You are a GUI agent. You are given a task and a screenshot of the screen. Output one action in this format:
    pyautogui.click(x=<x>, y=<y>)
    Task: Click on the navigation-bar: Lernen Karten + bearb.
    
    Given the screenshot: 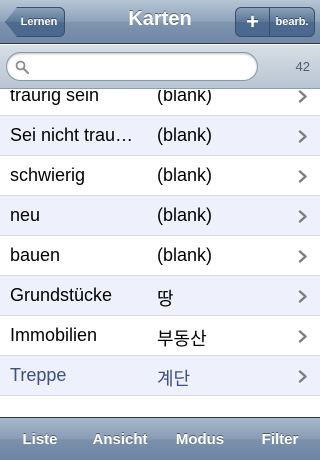 What is the action you would take?
    pyautogui.click(x=160, y=22)
    